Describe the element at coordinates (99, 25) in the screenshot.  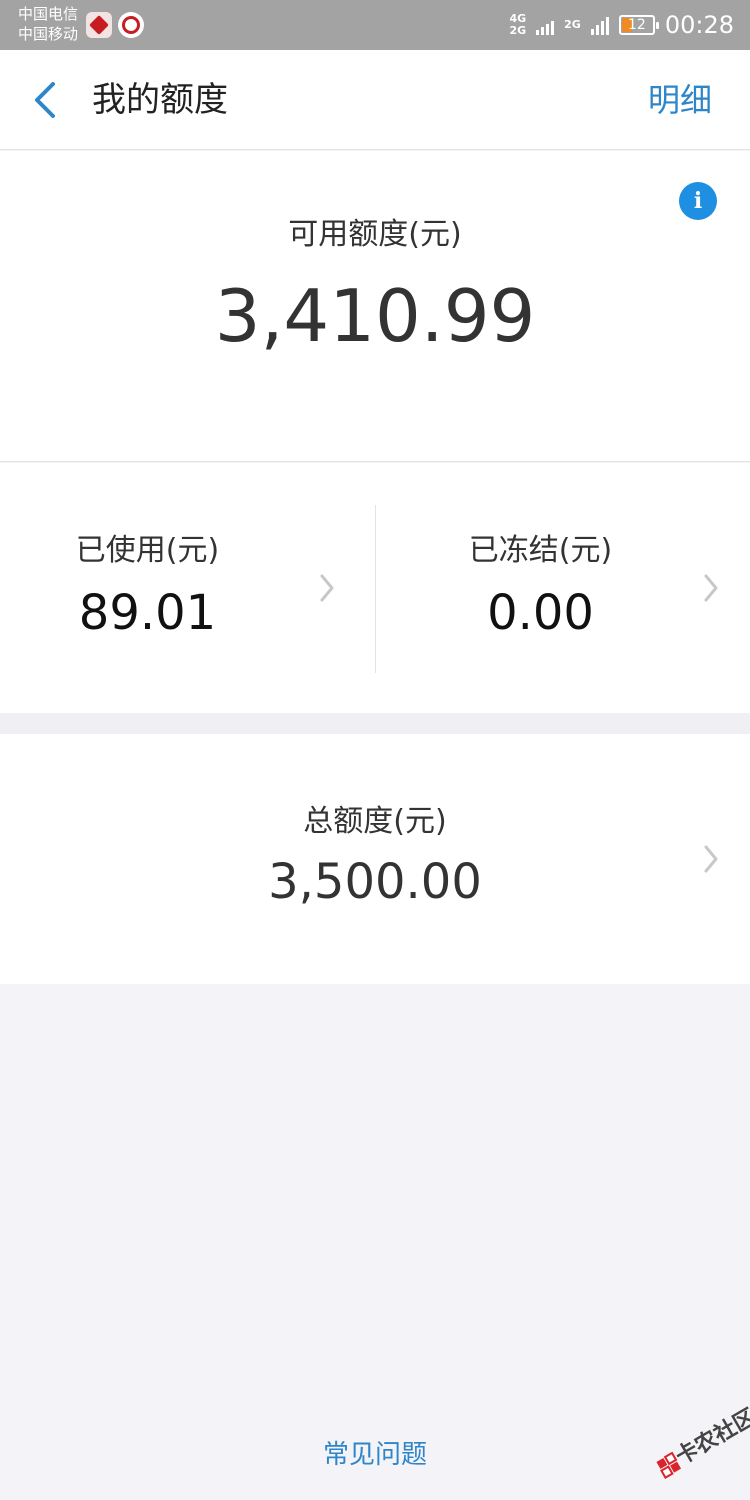
I see `notification-app-icon` at that location.